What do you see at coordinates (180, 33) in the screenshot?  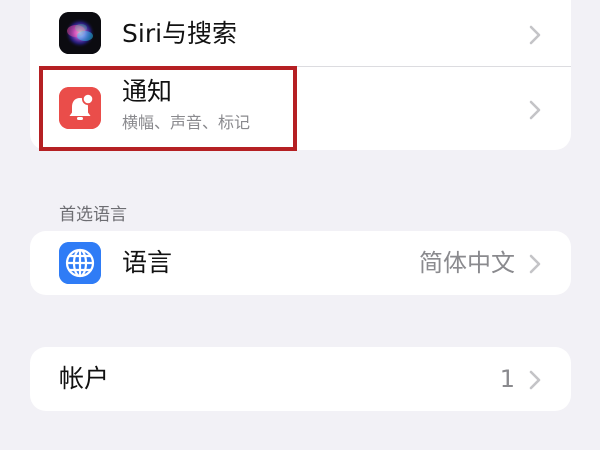 I see `siri-search-label: Siri与搜索` at bounding box center [180, 33].